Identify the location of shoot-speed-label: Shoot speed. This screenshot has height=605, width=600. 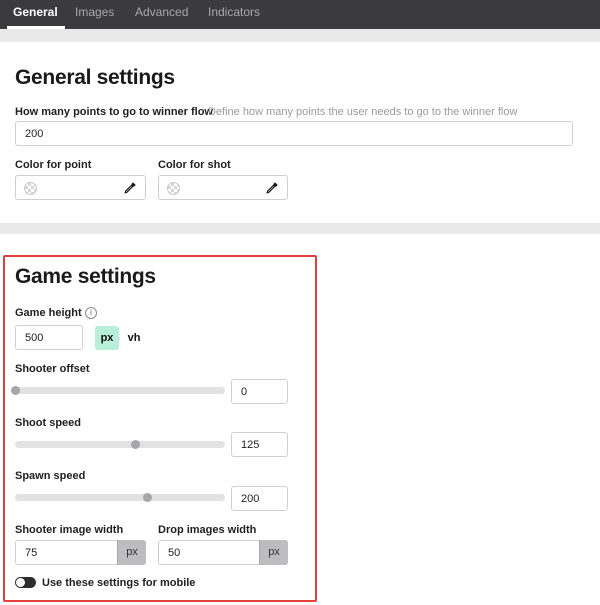
(48, 423).